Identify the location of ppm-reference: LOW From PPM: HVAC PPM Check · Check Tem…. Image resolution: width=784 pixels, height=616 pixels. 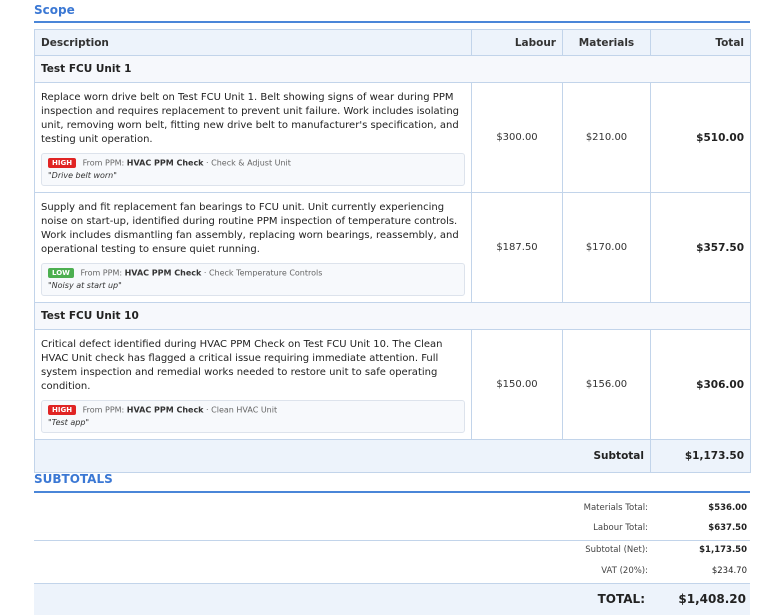
(253, 279).